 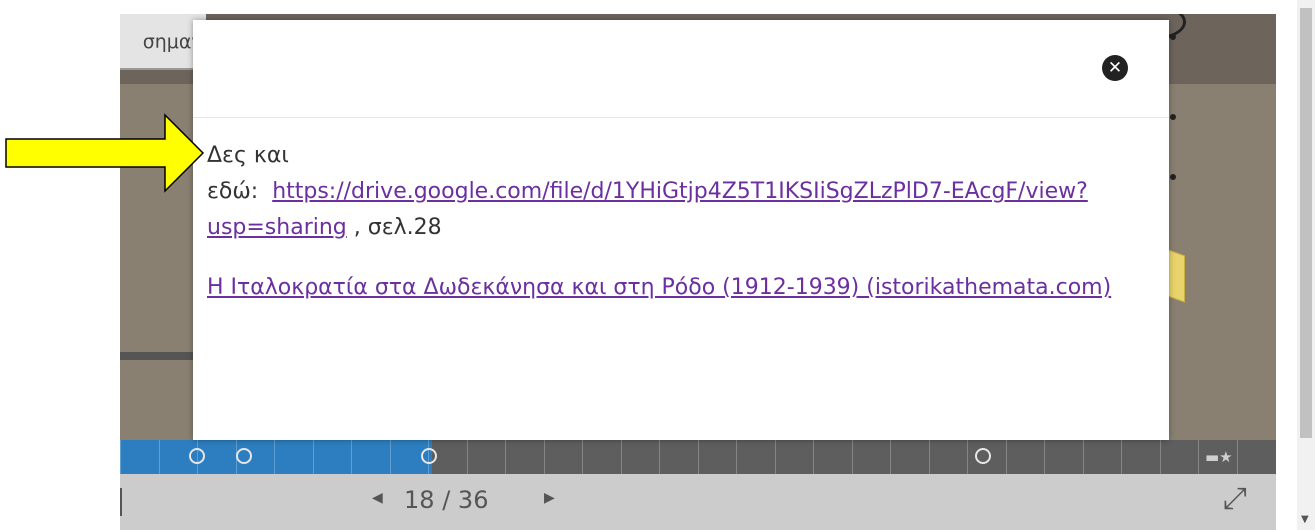 What do you see at coordinates (233, 191) in the screenshot?
I see `here-label: εδώ:` at bounding box center [233, 191].